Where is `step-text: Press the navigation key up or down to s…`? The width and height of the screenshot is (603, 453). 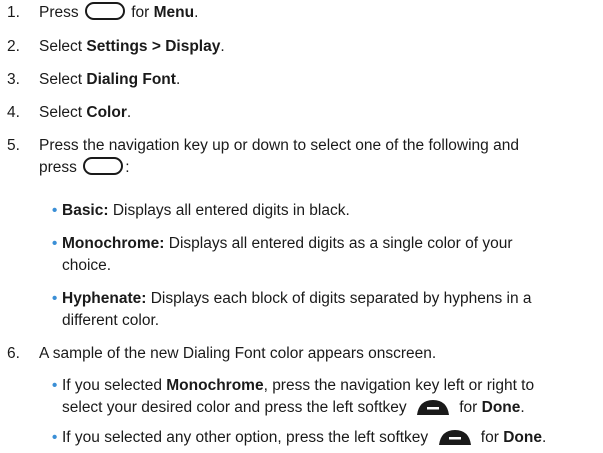 step-text: Press the navigation key up or down to s… is located at coordinates (279, 145).